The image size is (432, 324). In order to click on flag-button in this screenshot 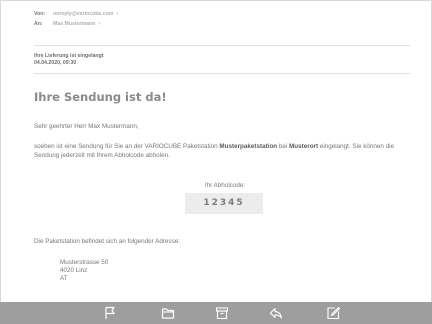, I will do `click(110, 313)`.